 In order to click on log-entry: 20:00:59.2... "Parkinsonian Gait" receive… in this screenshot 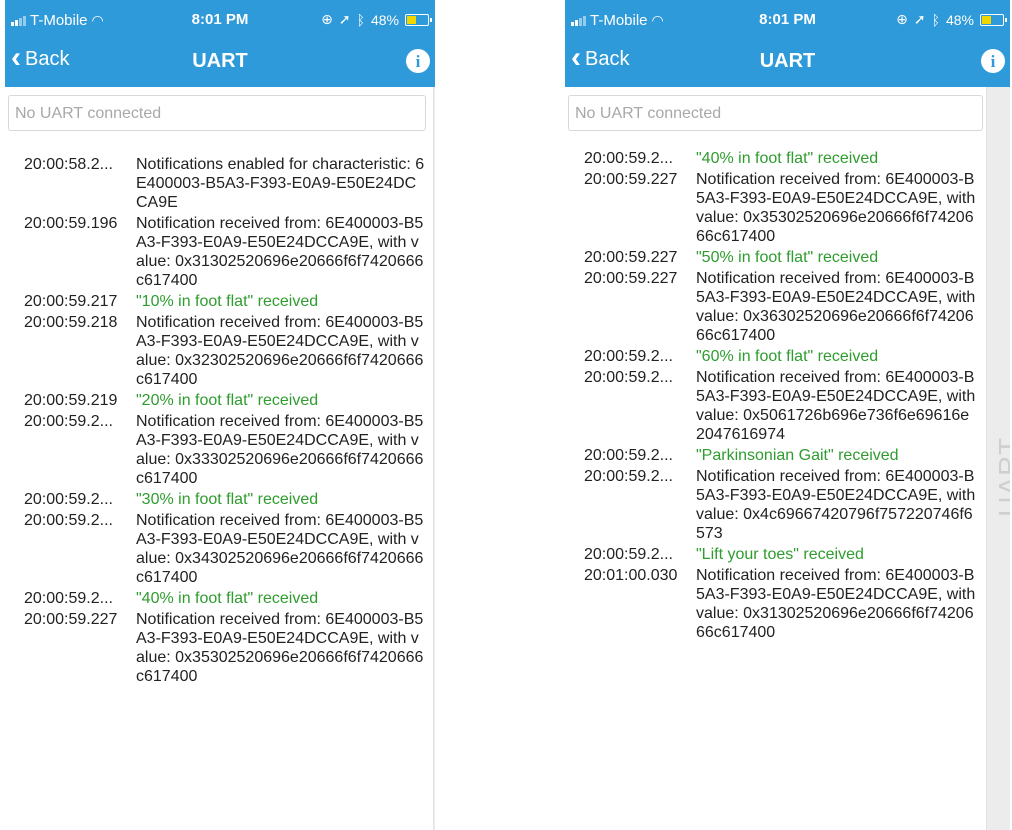, I will do `click(775, 455)`.